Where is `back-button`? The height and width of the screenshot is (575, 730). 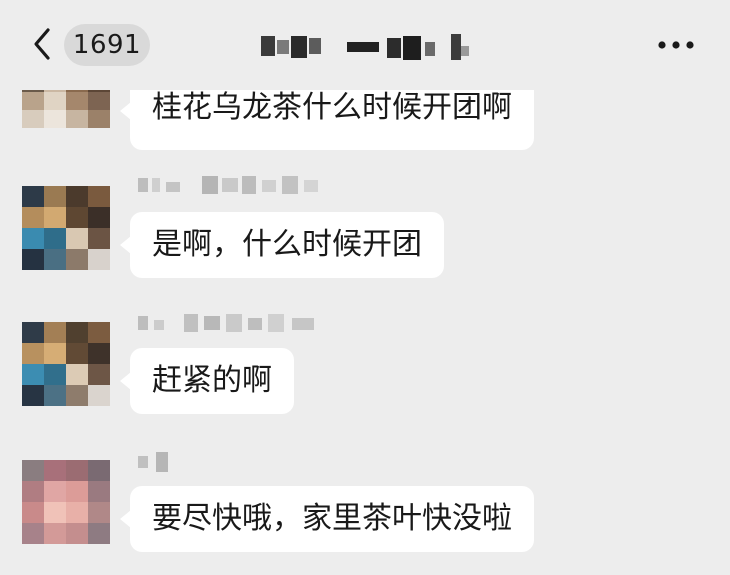 back-button is located at coordinates (42, 44).